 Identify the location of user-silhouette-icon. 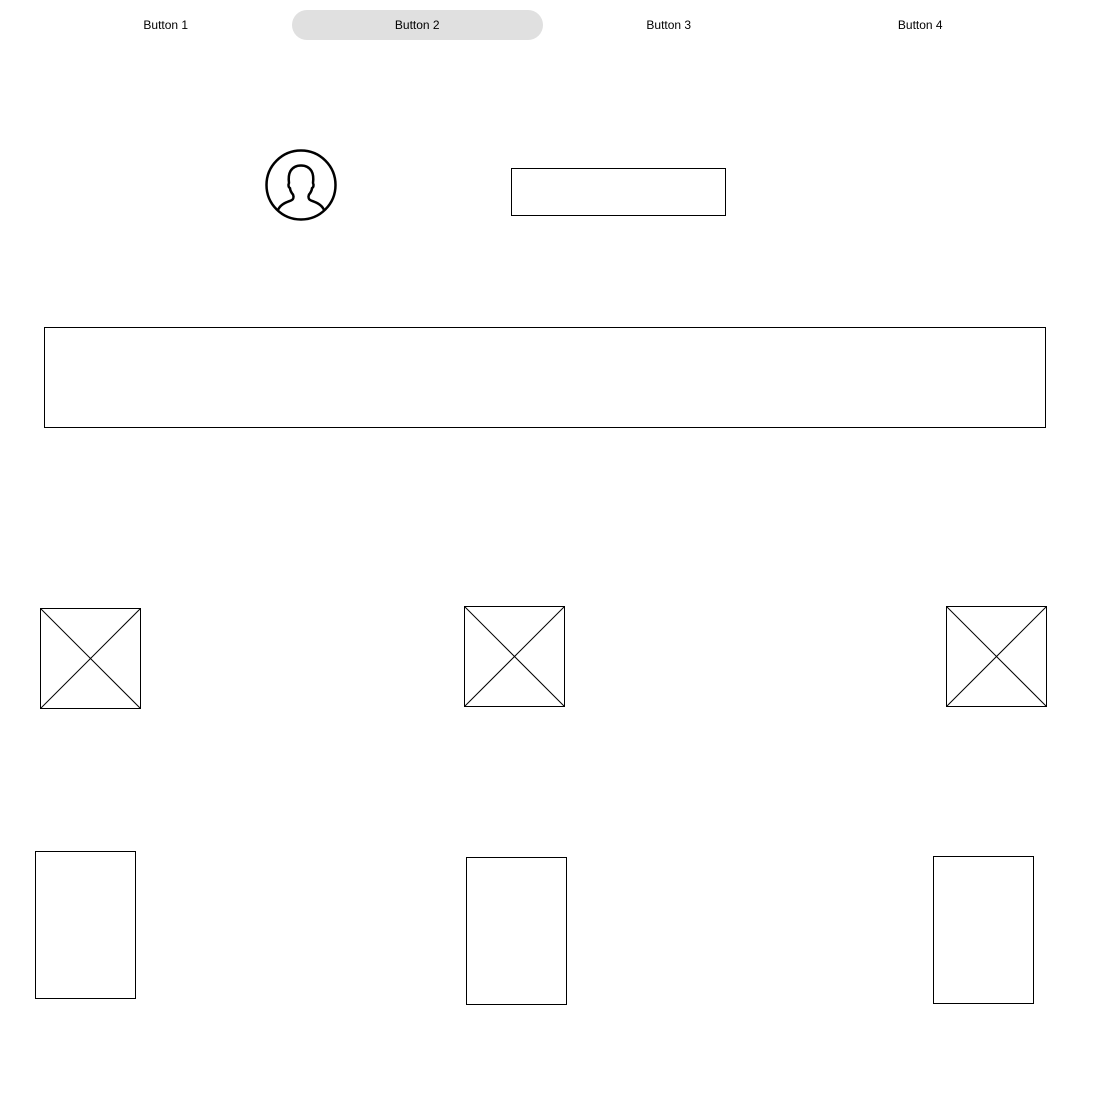
(301, 185).